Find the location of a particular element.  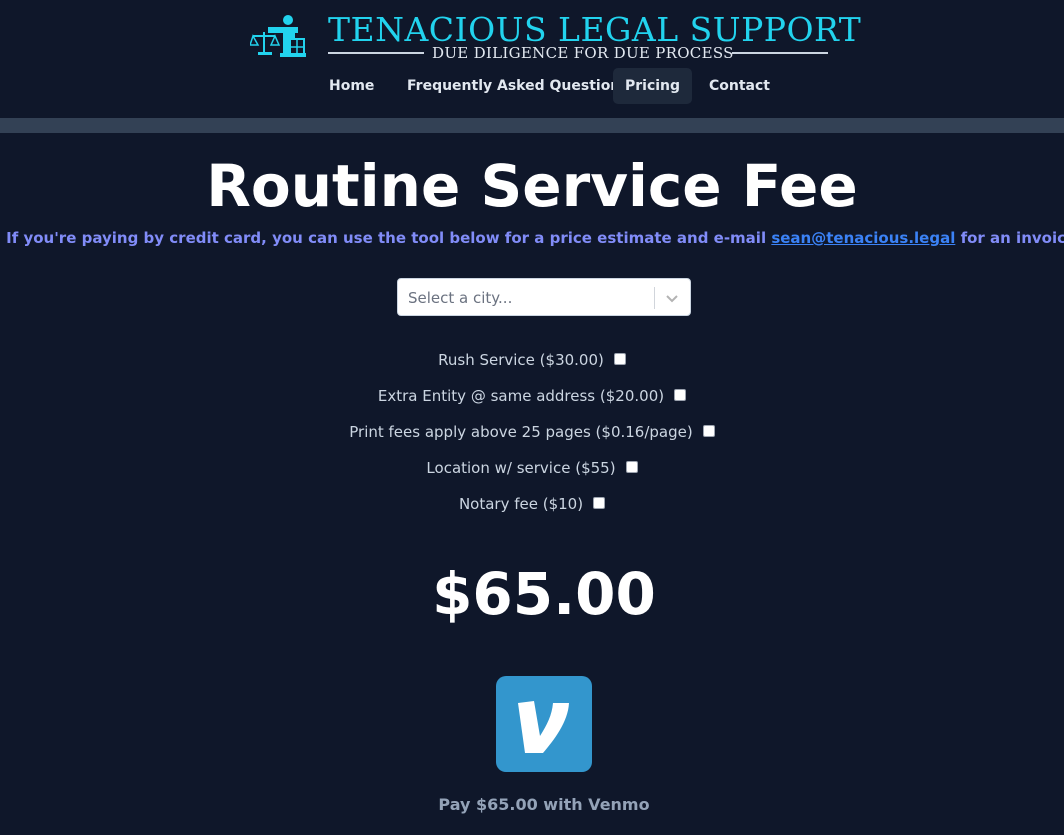

option-label: Location w/ service ($55) is located at coordinates (521, 468).